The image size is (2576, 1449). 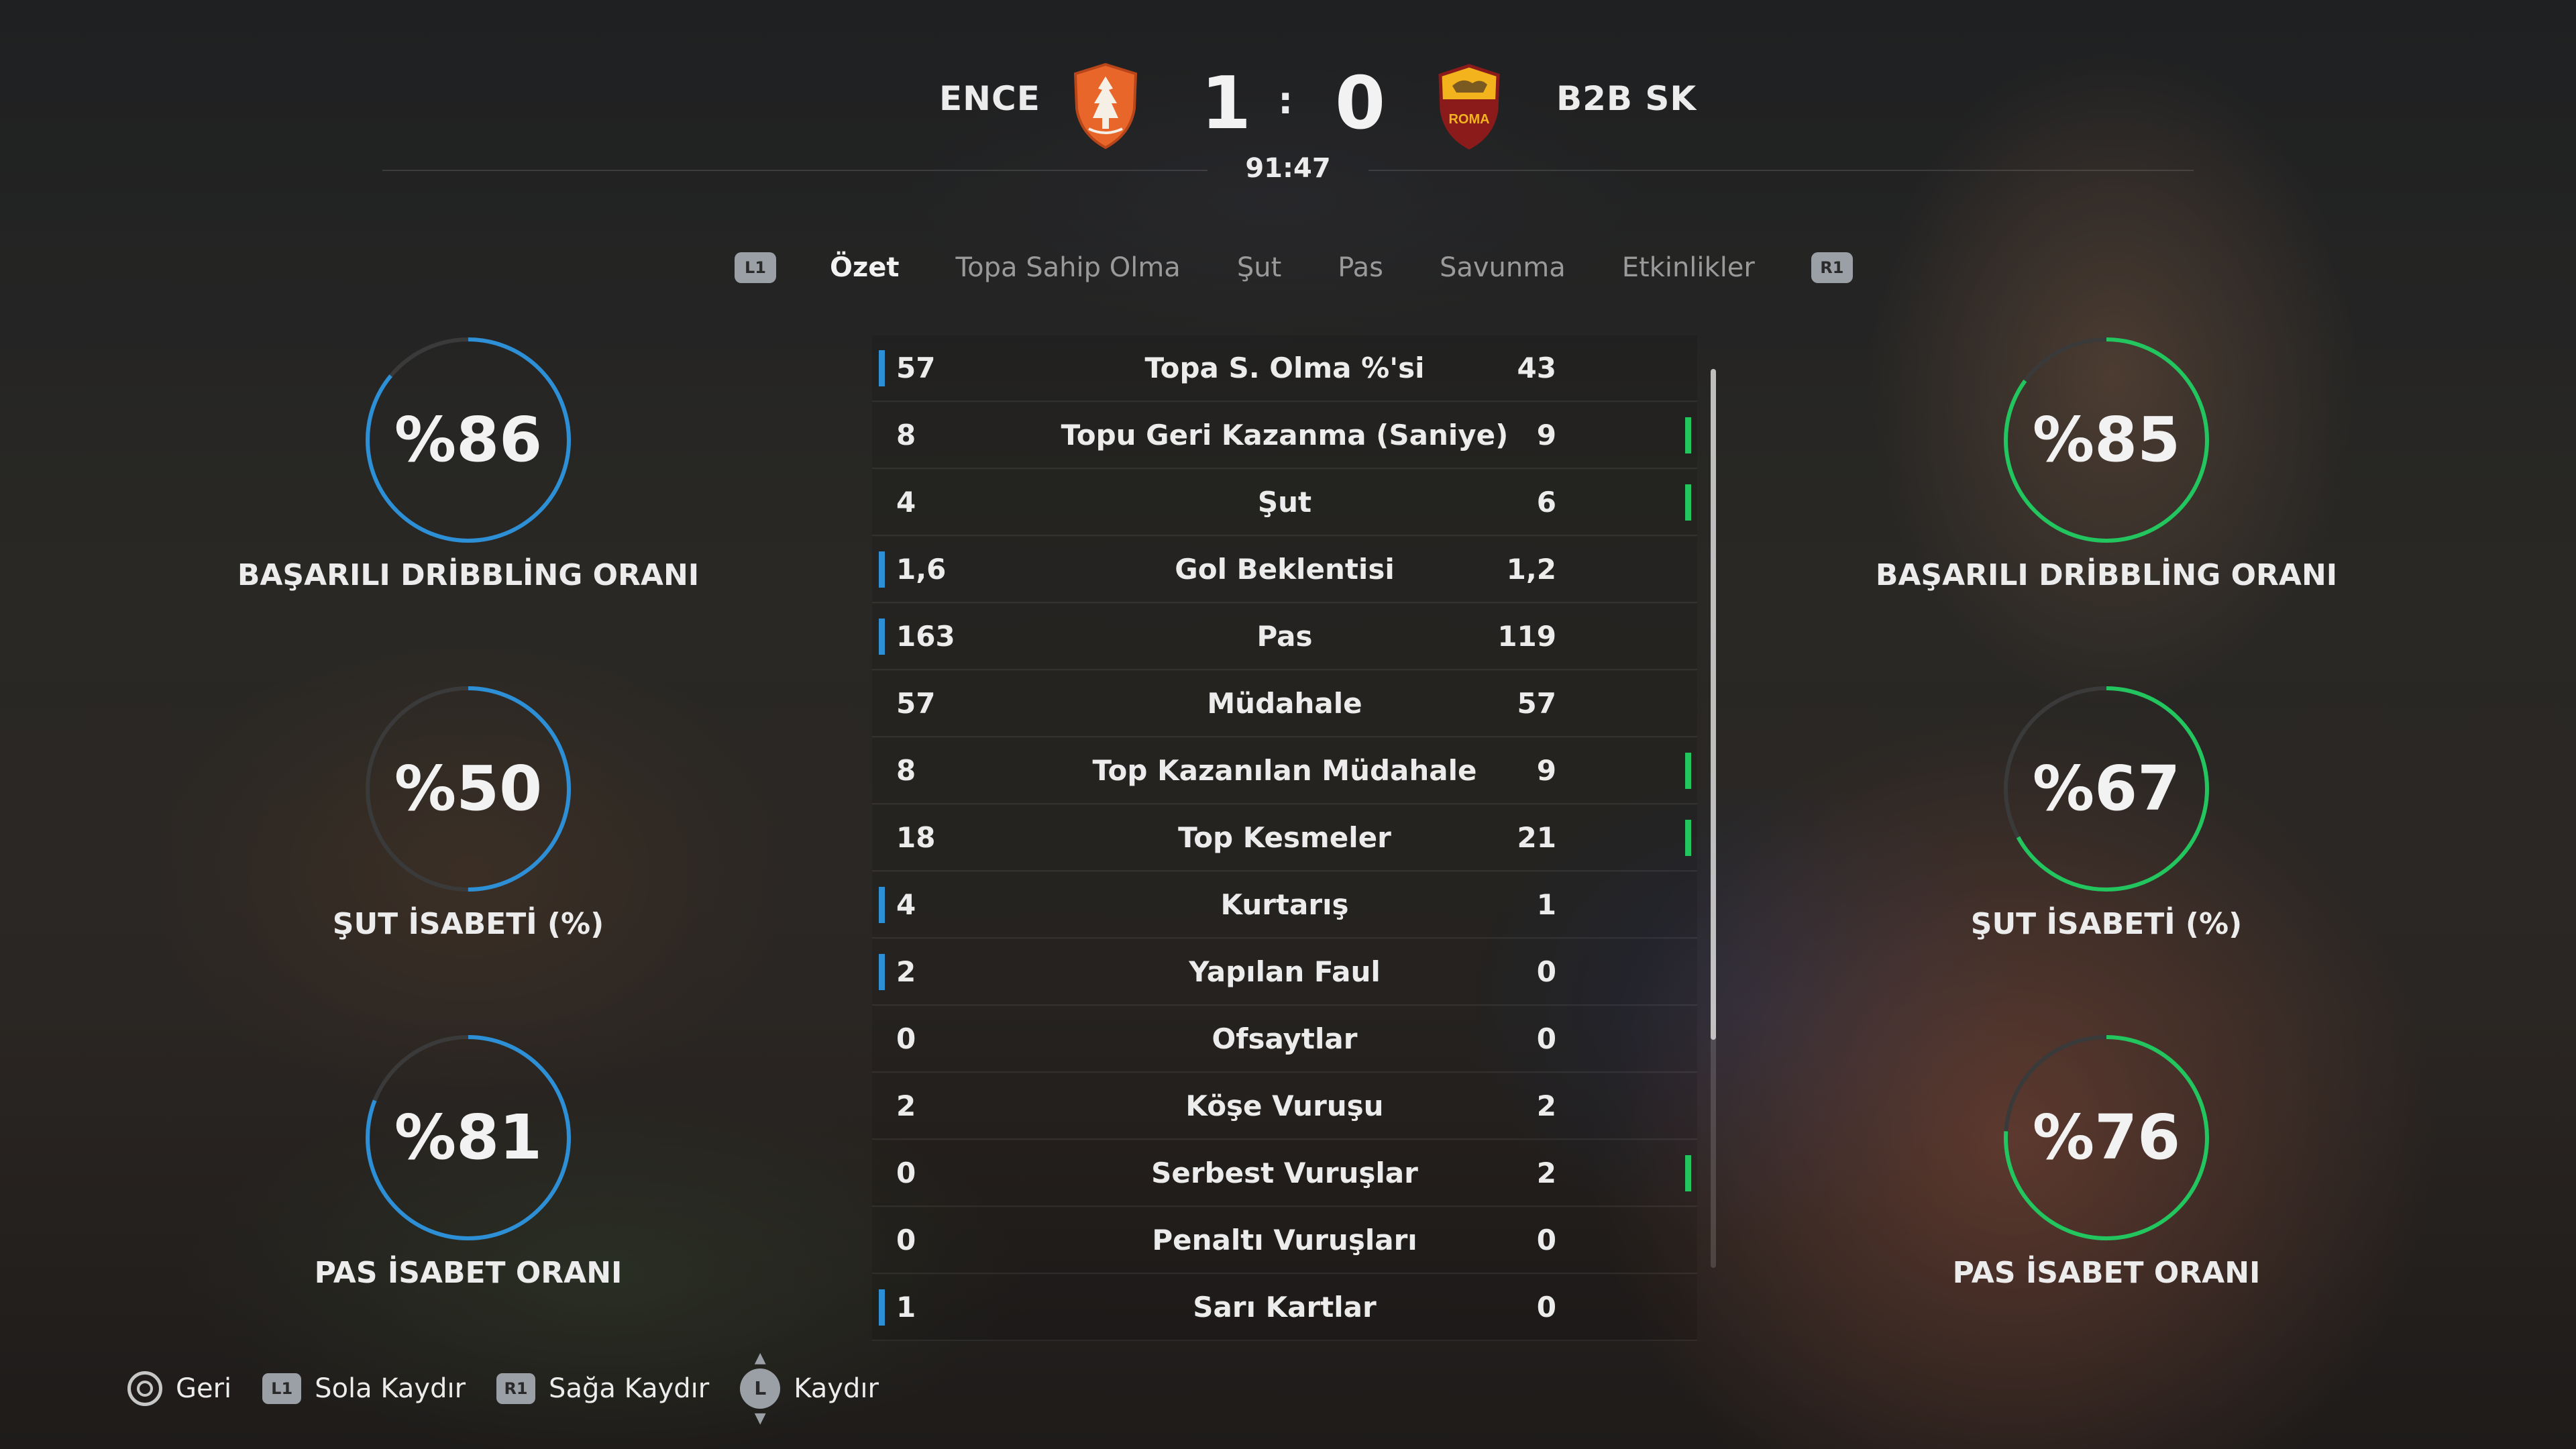 I want to click on stat-row: 18 Top Kesmeler 21, so click(x=1284, y=838).